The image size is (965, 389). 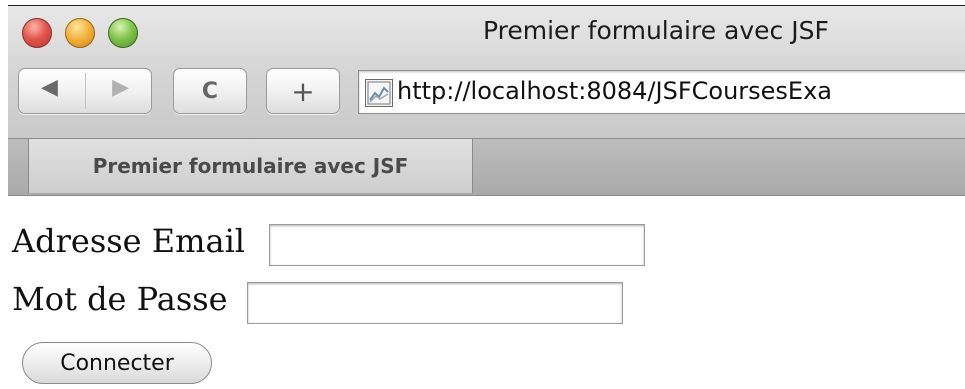 What do you see at coordinates (457, 245) in the screenshot?
I see `email-field` at bounding box center [457, 245].